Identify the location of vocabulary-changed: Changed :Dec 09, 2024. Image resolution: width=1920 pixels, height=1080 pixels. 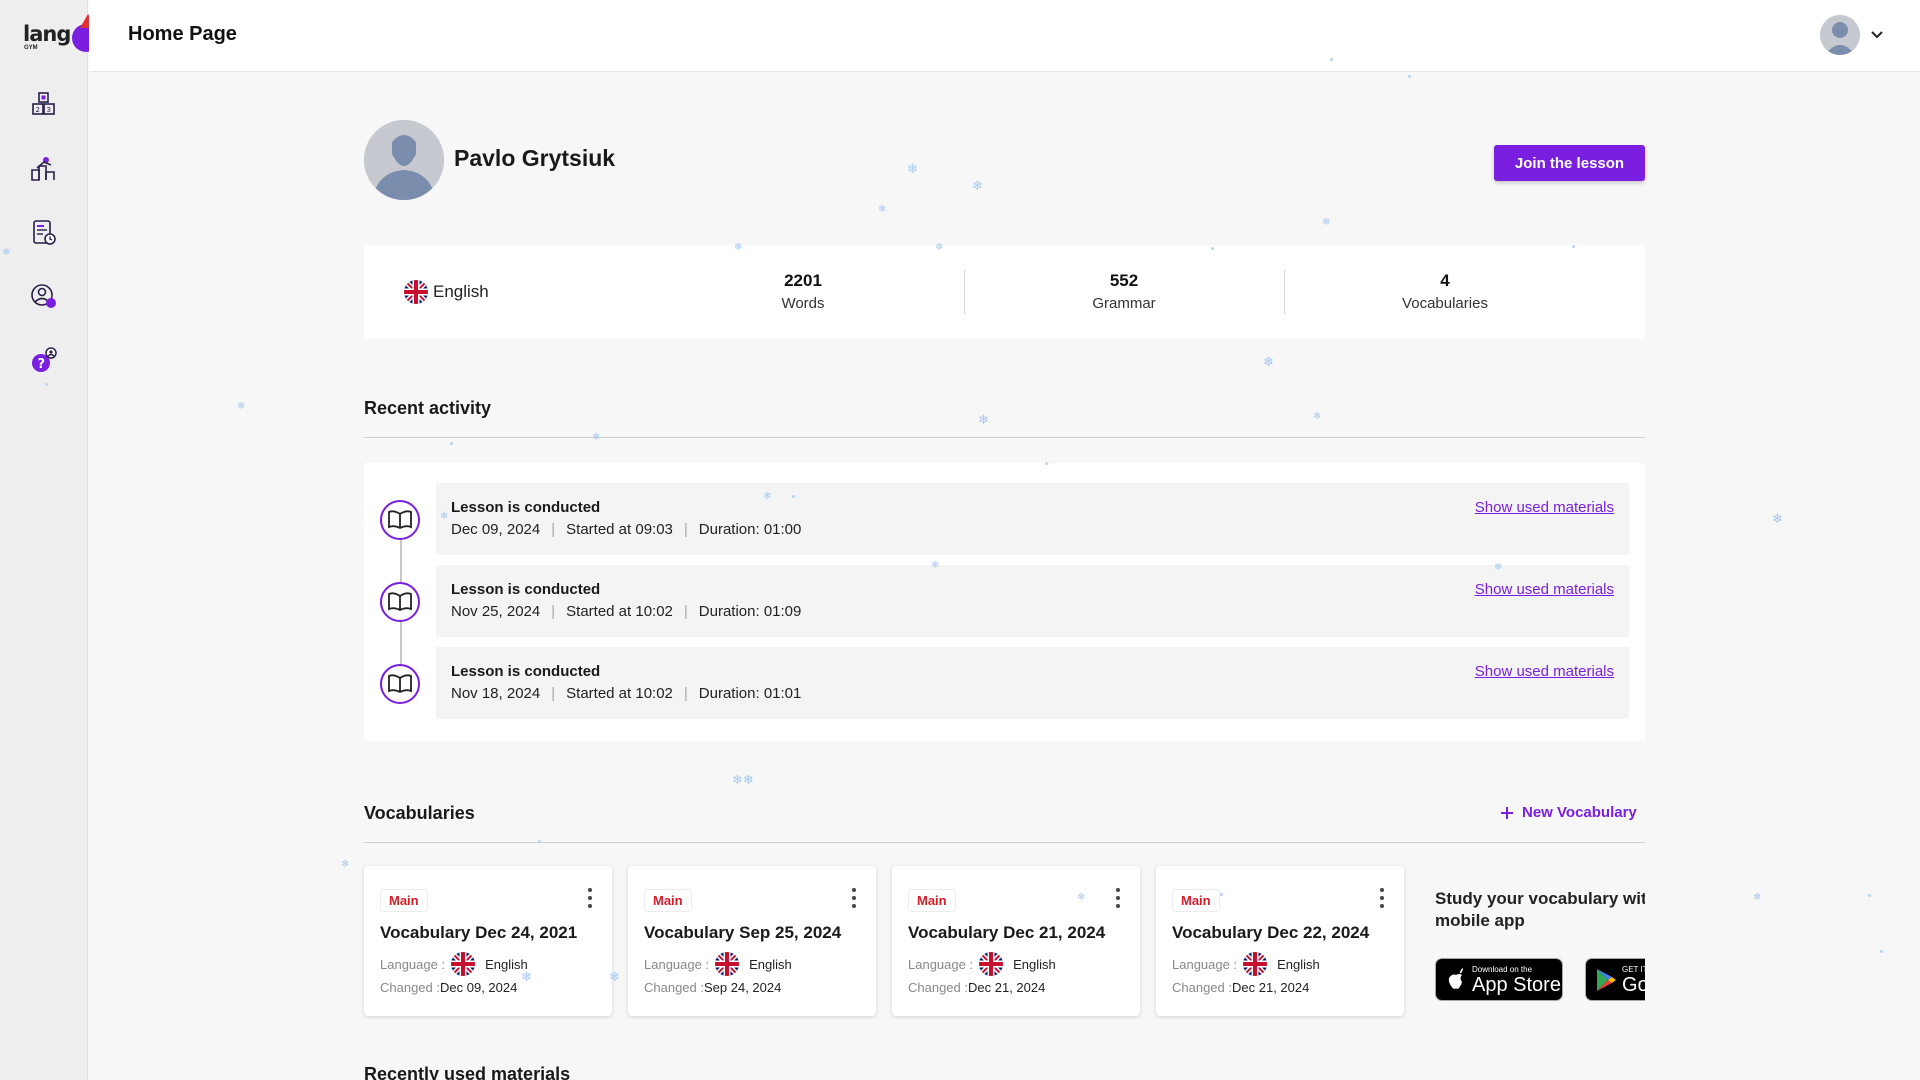
(448, 987).